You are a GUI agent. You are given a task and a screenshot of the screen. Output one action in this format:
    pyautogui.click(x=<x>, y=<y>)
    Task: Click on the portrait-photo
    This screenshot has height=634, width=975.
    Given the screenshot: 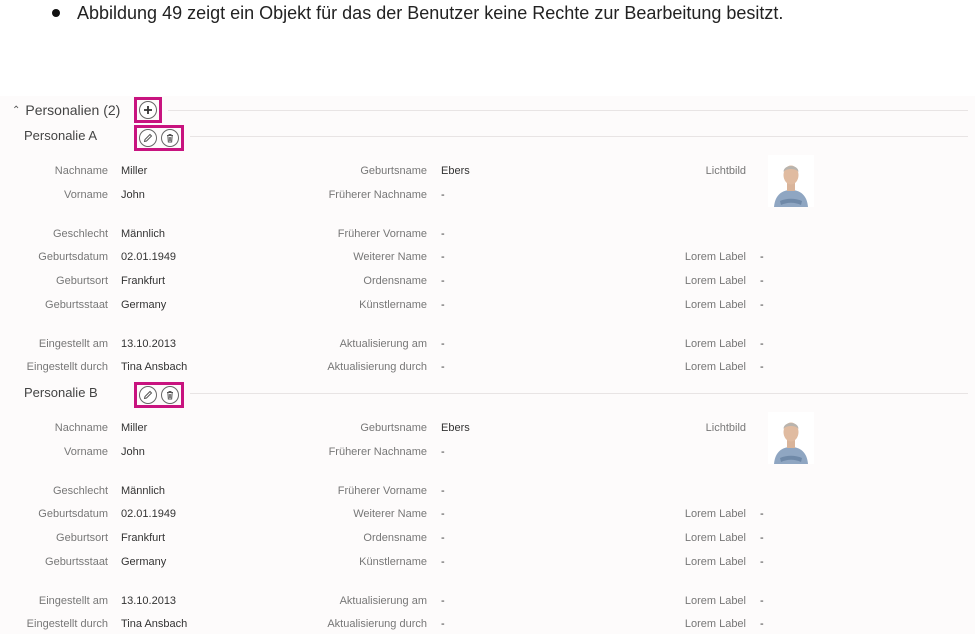 What is the action you would take?
    pyautogui.click(x=791, y=438)
    